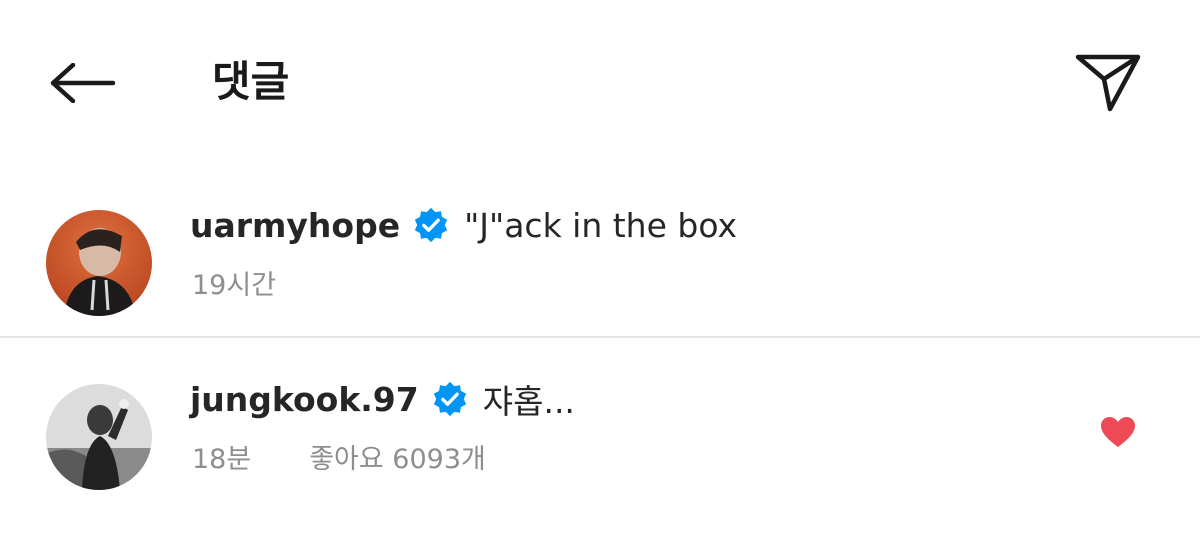 Image resolution: width=1200 pixels, height=533 pixels. What do you see at coordinates (295, 225) in the screenshot?
I see `comment-username: uarmyhope` at bounding box center [295, 225].